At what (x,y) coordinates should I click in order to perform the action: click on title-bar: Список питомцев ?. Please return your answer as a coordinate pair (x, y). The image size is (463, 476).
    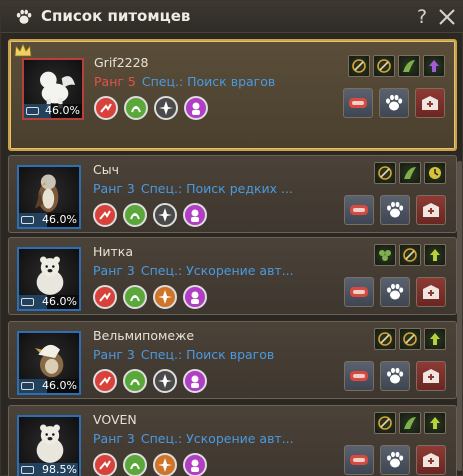
    Looking at the image, I should click on (232, 17).